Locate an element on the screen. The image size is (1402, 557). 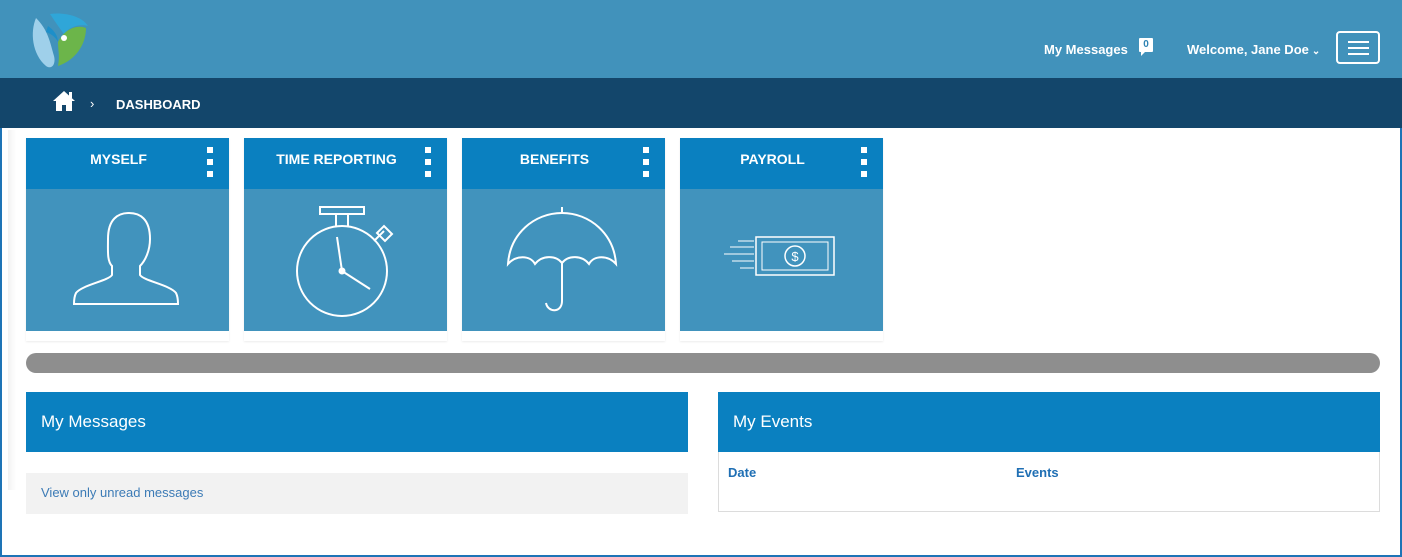
tile-benefits: BENEFITS is located at coordinates (563, 239).